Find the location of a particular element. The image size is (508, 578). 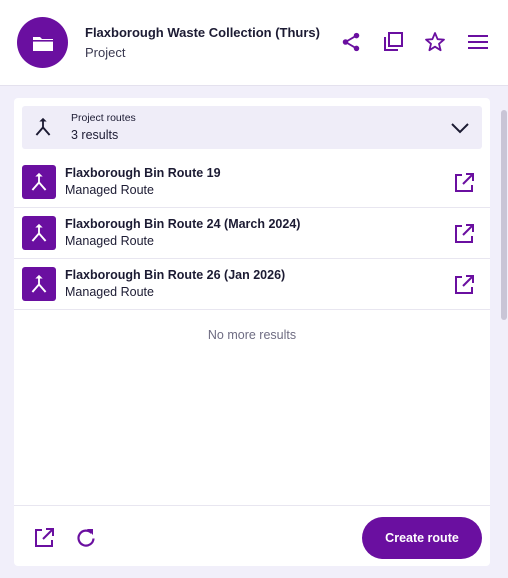

merge-icon is located at coordinates (43, 127).